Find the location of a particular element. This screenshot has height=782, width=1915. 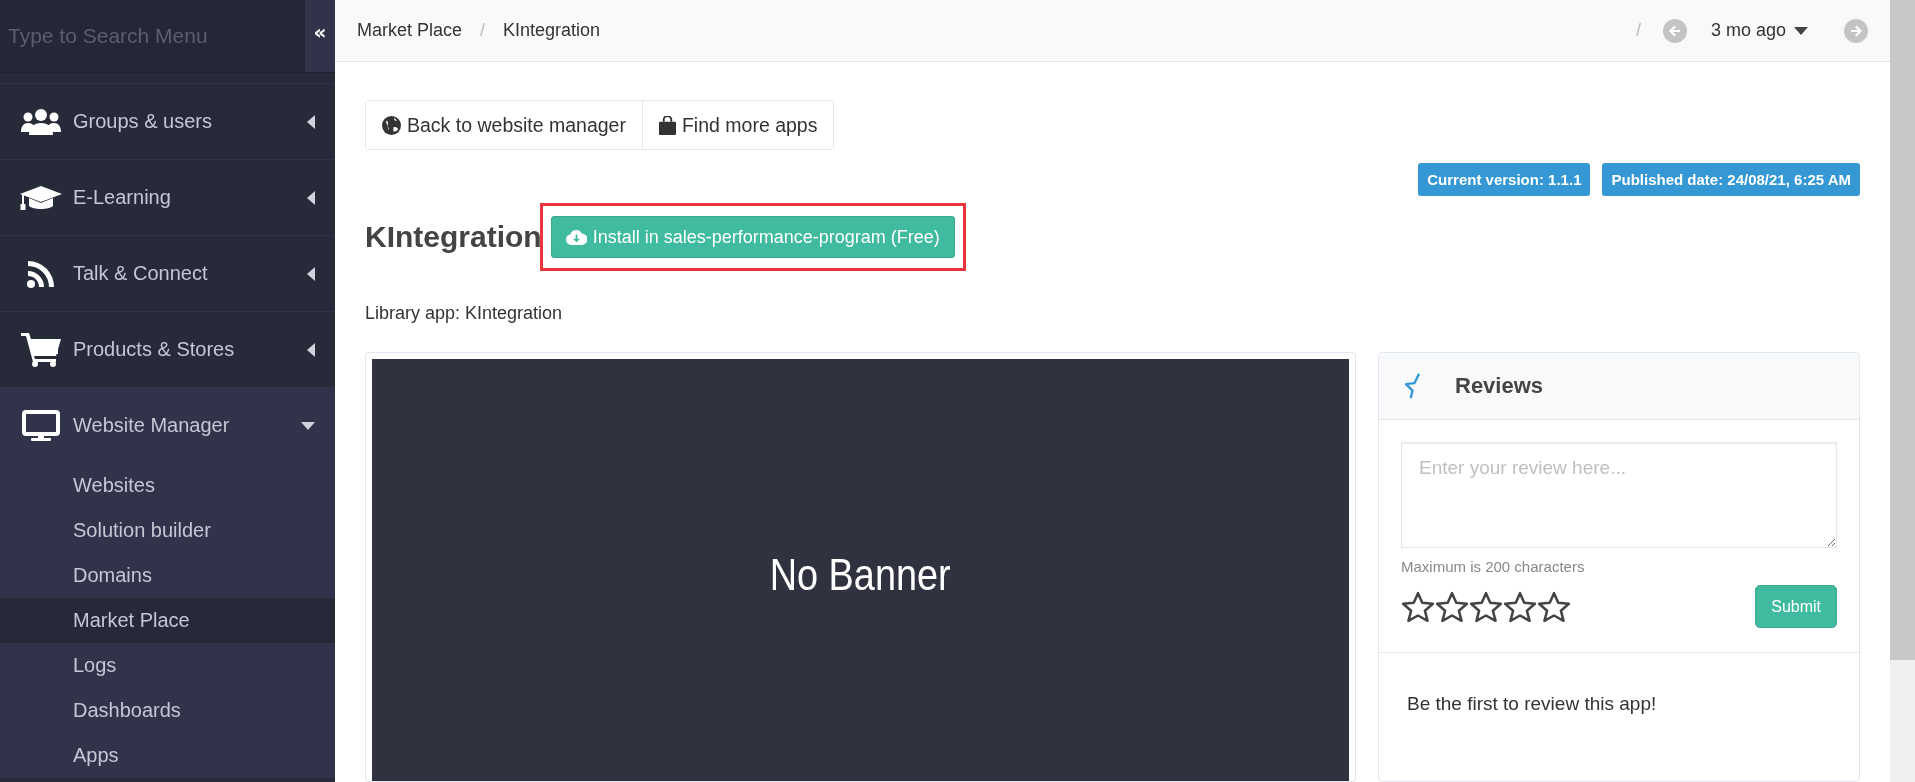

cart-icon is located at coordinates (41, 349).